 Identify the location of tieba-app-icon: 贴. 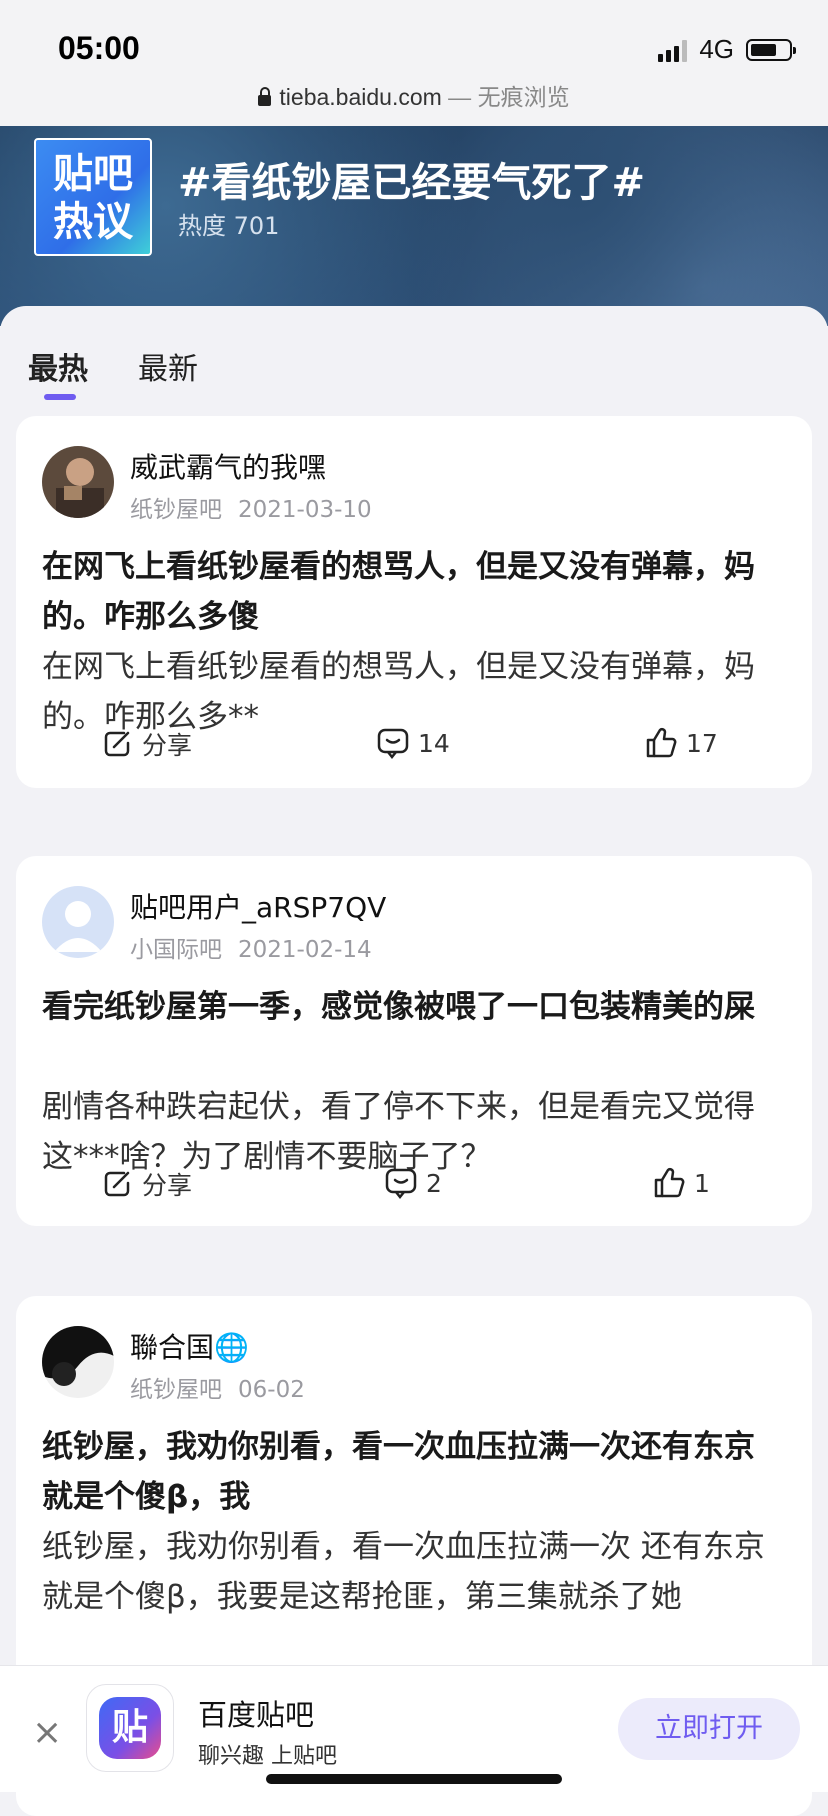
(130, 1728).